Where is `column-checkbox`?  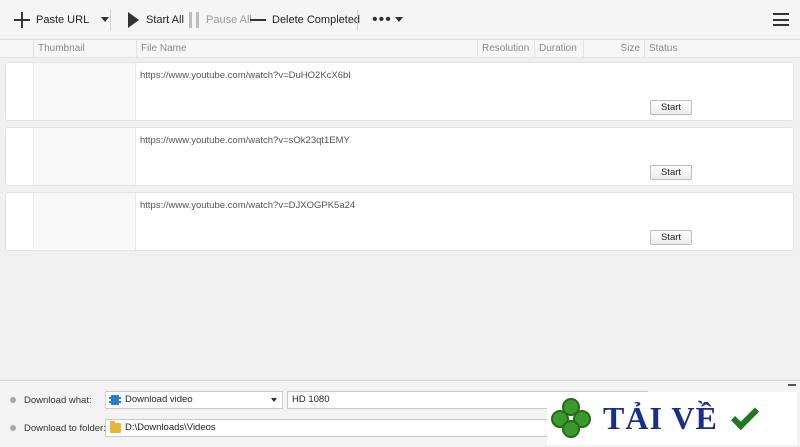 column-checkbox is located at coordinates (16, 49).